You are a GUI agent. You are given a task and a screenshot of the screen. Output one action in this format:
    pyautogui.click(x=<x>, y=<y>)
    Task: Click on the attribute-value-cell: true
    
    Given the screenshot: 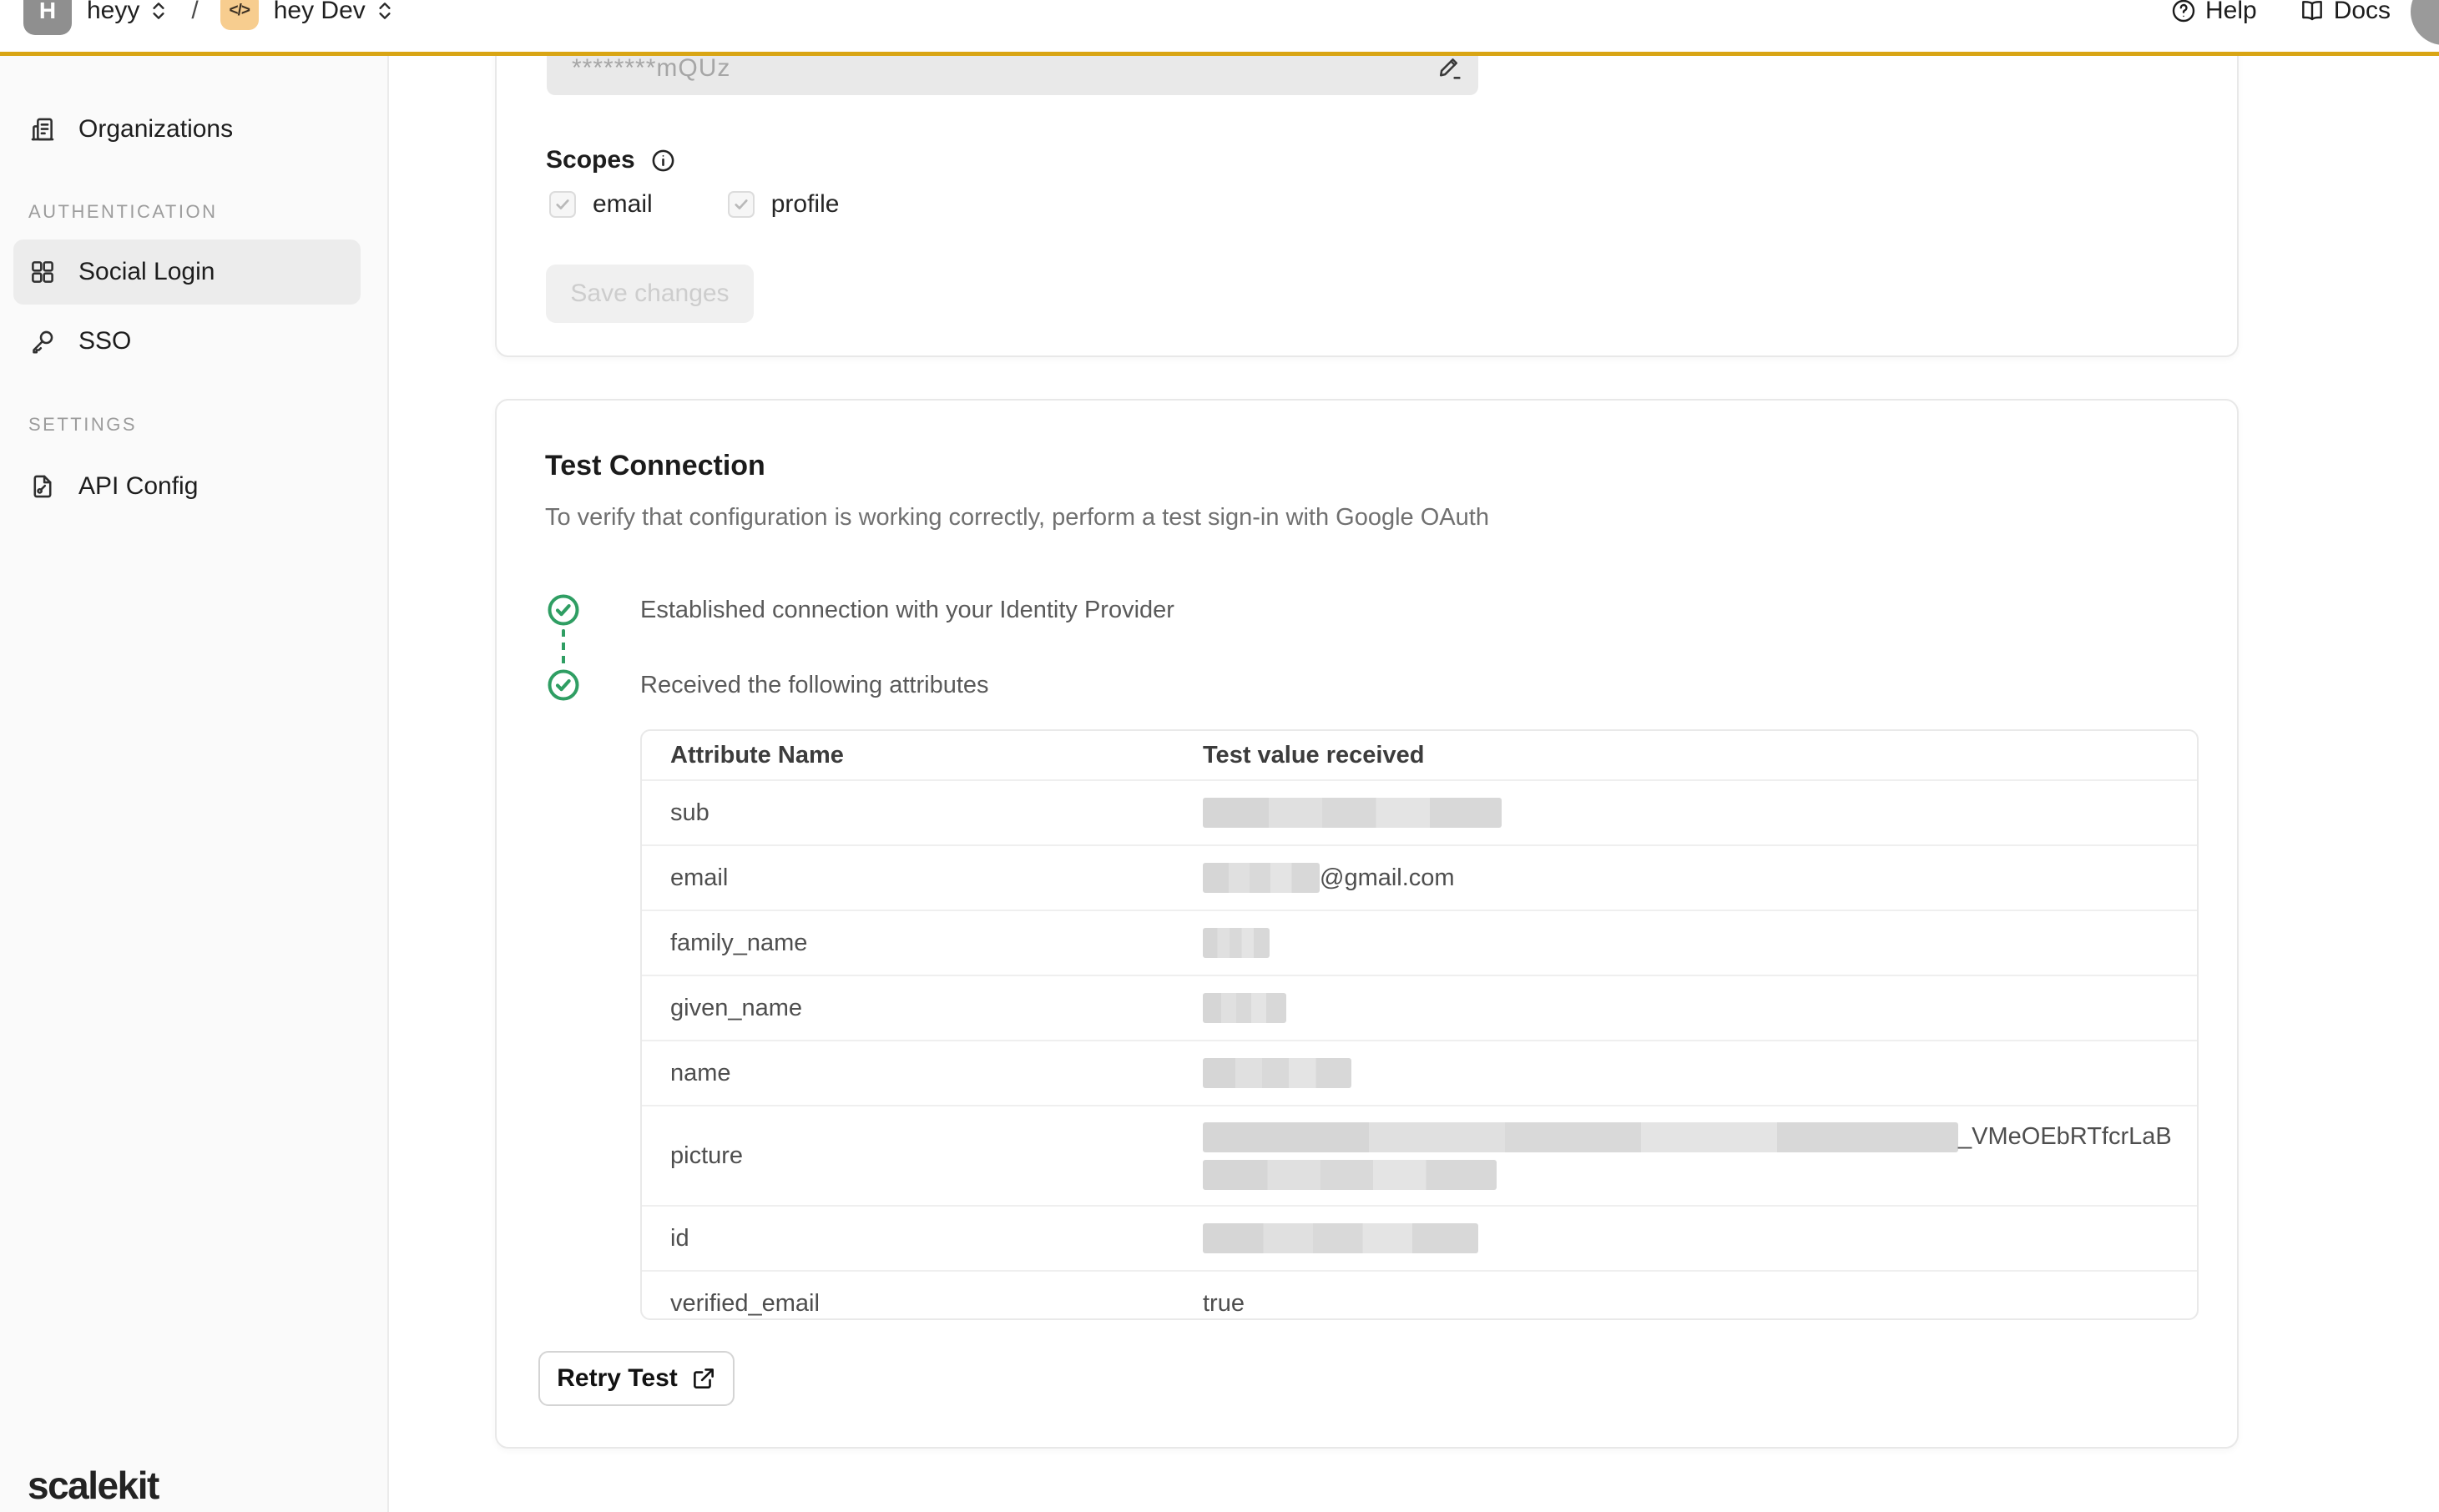 What is the action you would take?
    pyautogui.click(x=1224, y=1304)
    